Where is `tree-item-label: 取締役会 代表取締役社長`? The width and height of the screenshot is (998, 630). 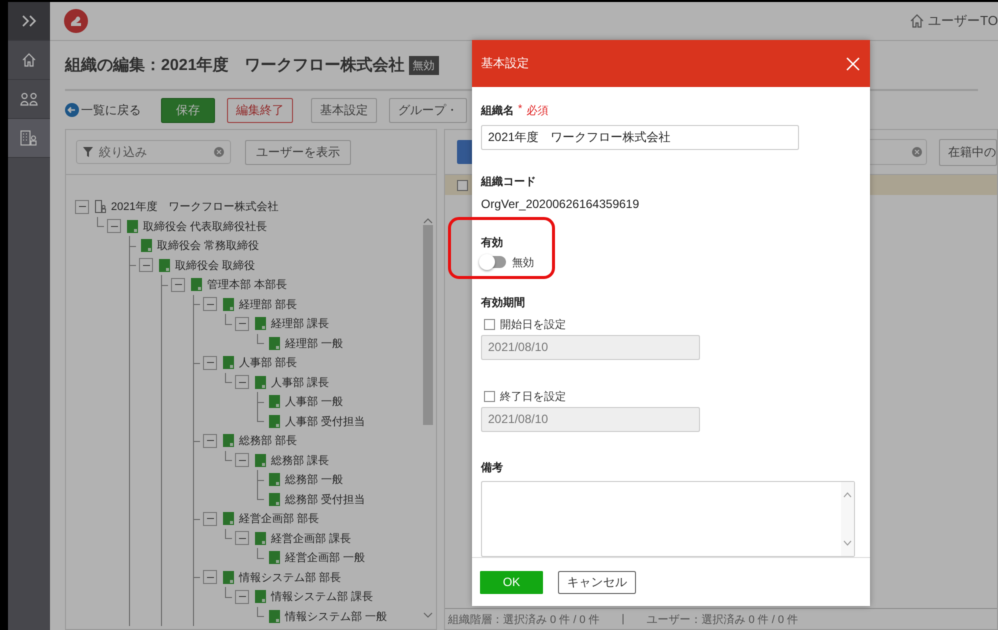
tree-item-label: 取締役会 代表取締役社長 is located at coordinates (205, 226).